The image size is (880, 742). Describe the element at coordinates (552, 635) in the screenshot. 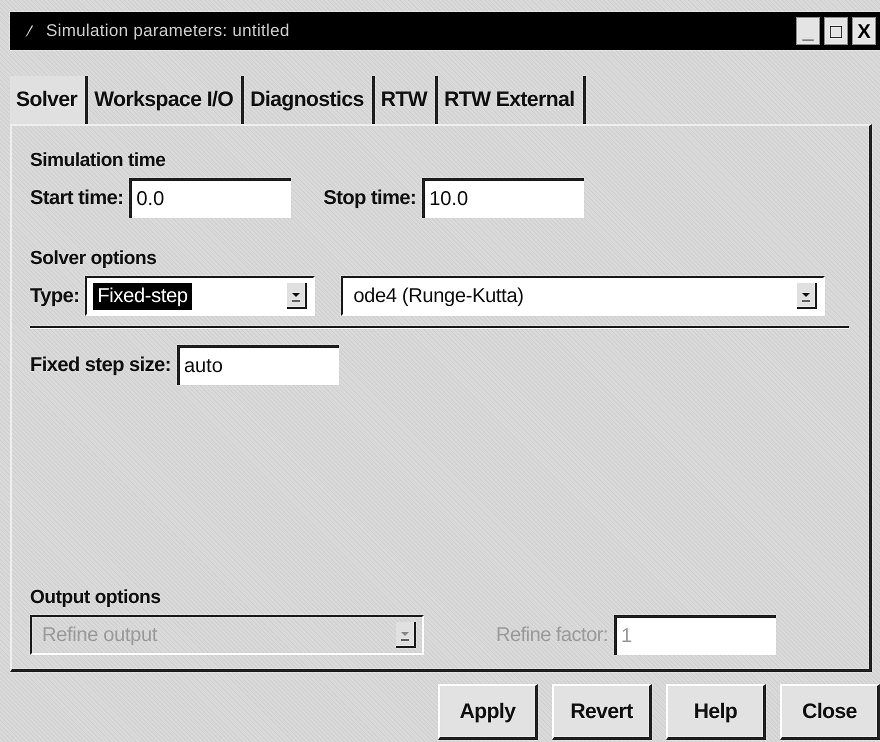

I see `field-label: Refine factor:` at that location.